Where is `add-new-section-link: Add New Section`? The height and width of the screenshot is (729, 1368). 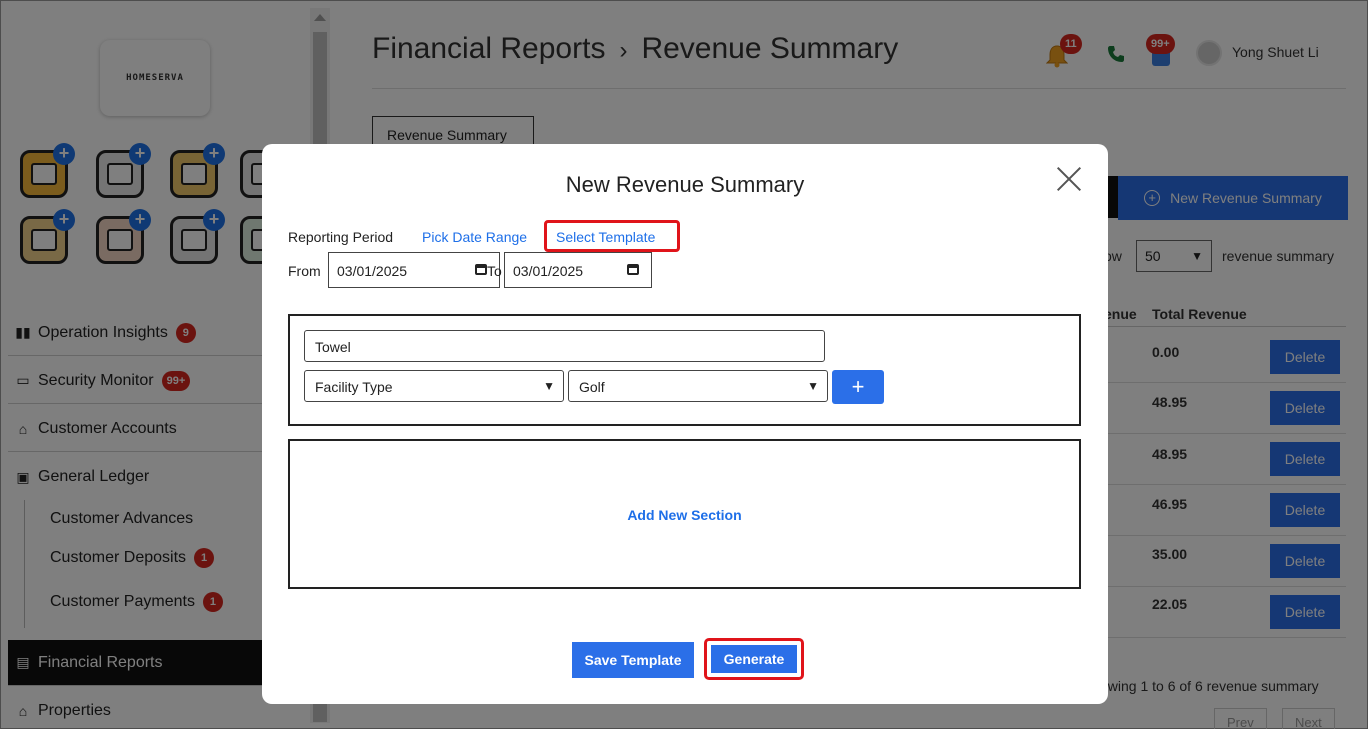 add-new-section-link: Add New Section is located at coordinates (684, 515).